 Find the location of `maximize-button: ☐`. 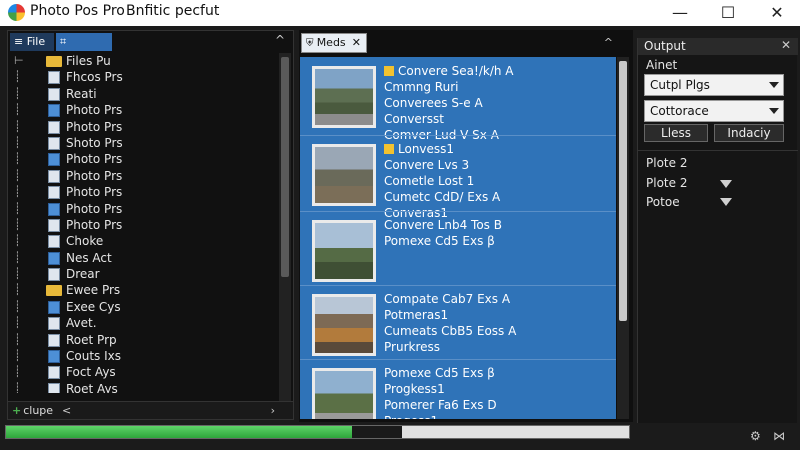

maximize-button: ☐ is located at coordinates (728, 13).